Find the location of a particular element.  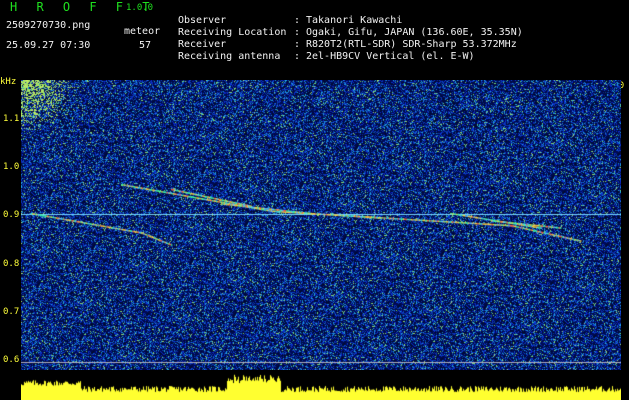

info-value: R820T2(RTL-SDR) SDR-Sharp 53.372MHz is located at coordinates (411, 44).